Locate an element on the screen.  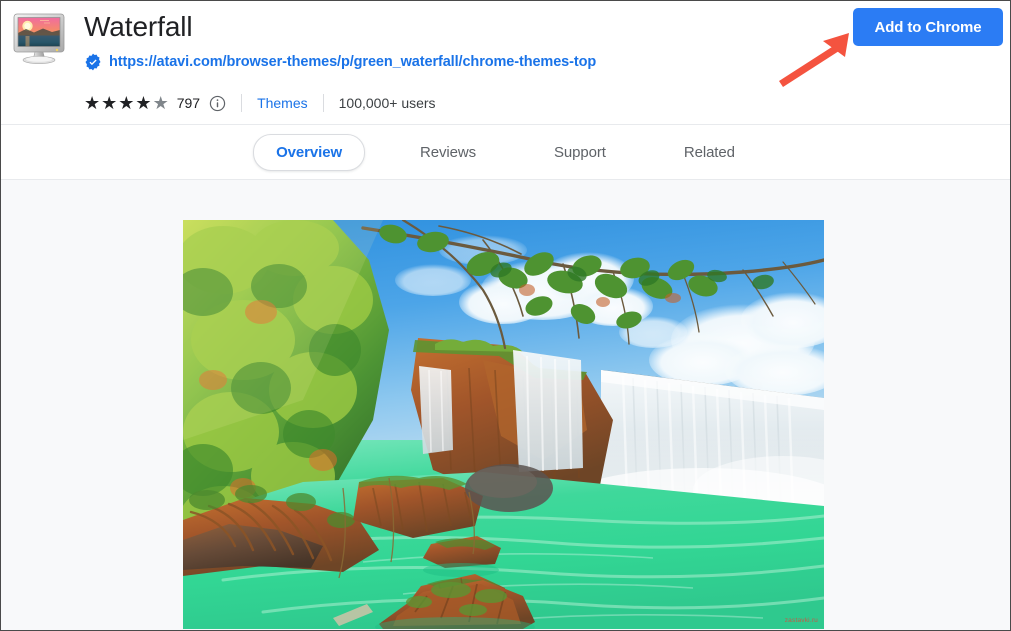
tab-reviews: Reviews is located at coordinates (448, 152).